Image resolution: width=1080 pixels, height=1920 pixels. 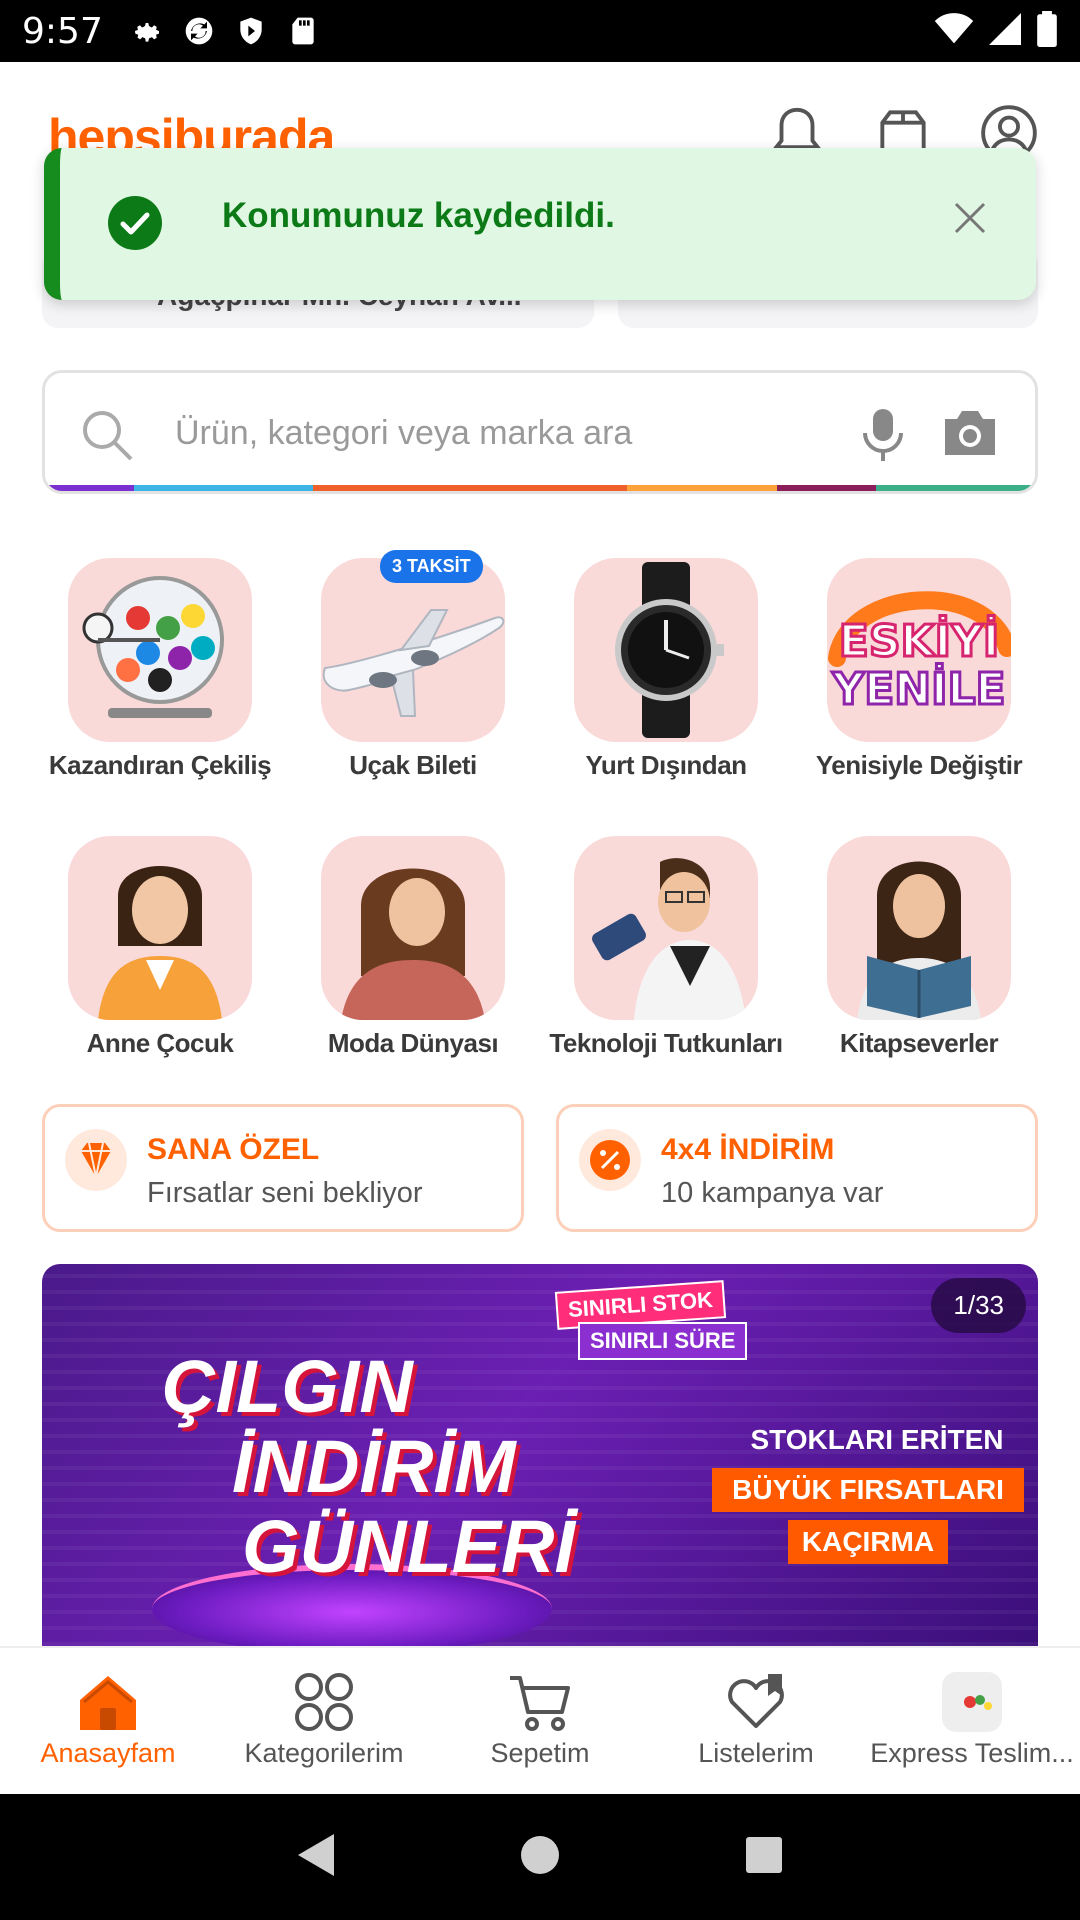 I want to click on nav-label: Anasayfam, so click(x=108, y=1753).